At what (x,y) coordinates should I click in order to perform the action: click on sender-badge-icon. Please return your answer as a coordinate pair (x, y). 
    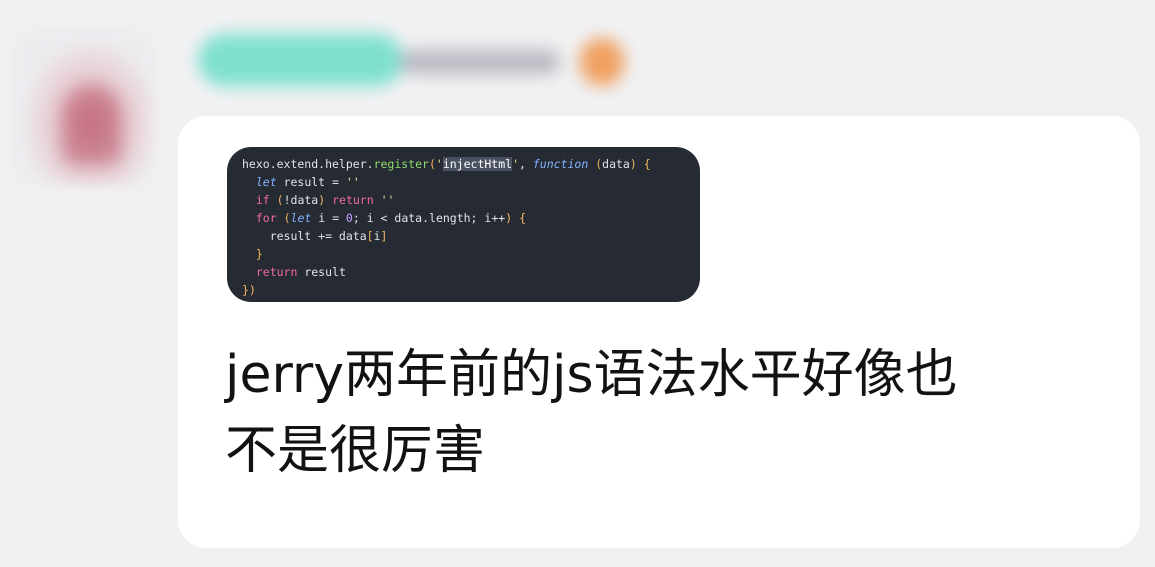
    Looking at the image, I should click on (602, 62).